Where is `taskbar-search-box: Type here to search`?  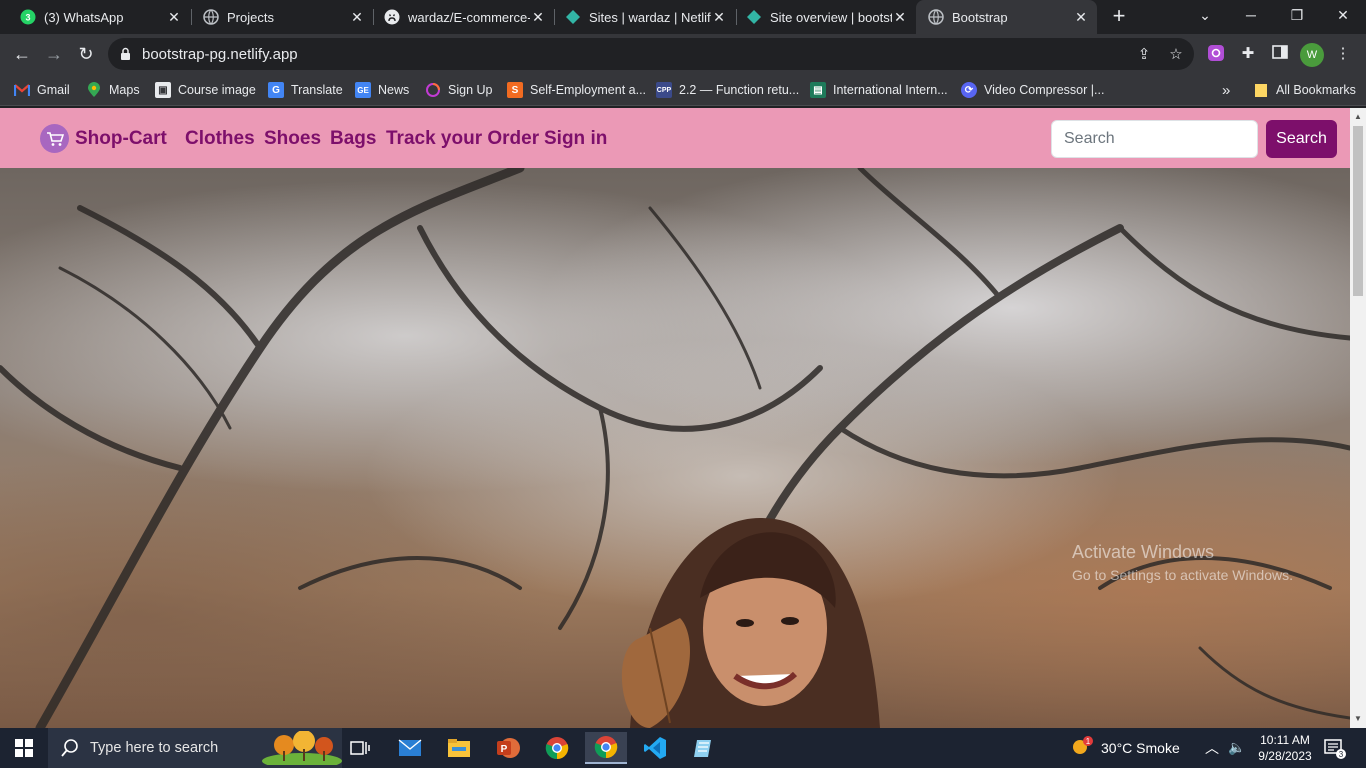 taskbar-search-box: Type here to search is located at coordinates (195, 748).